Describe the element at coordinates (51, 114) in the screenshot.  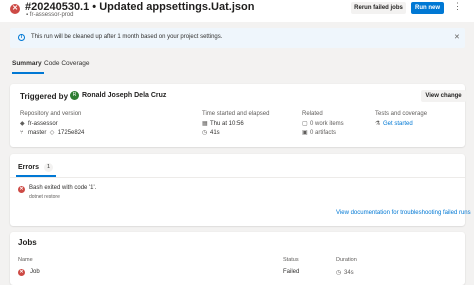
I see `repo-heading: Repository and version` at that location.